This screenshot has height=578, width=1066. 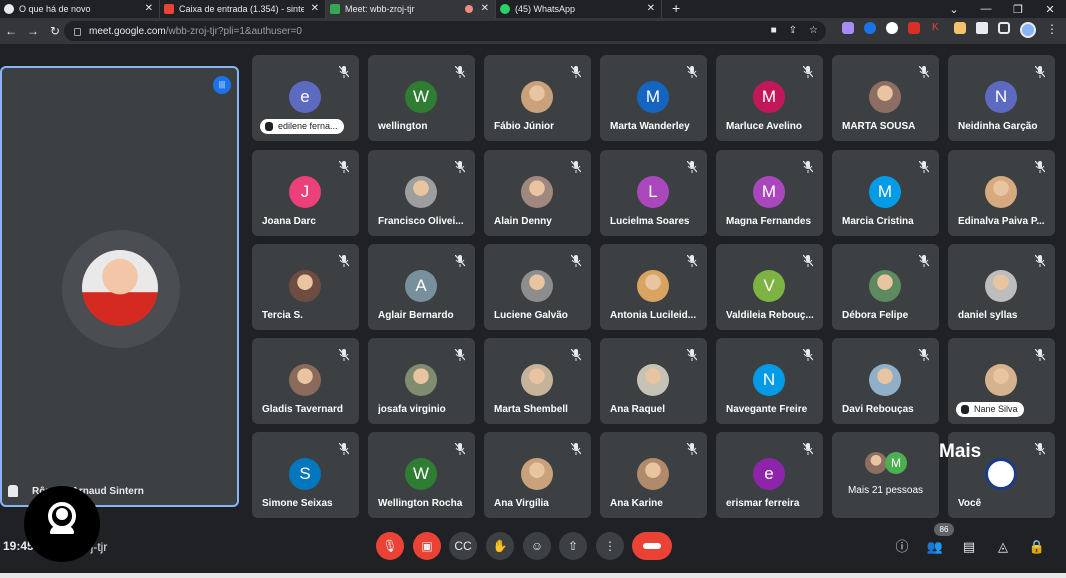 I want to click on participant-tile: Ana Karine, so click(x=653, y=475).